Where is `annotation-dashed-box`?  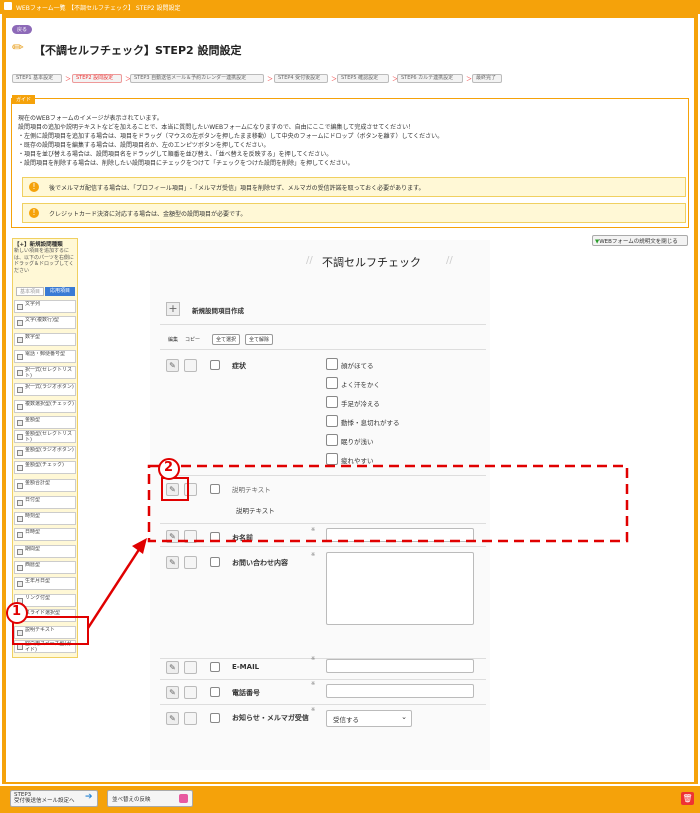 annotation-dashed-box is located at coordinates (388, 503).